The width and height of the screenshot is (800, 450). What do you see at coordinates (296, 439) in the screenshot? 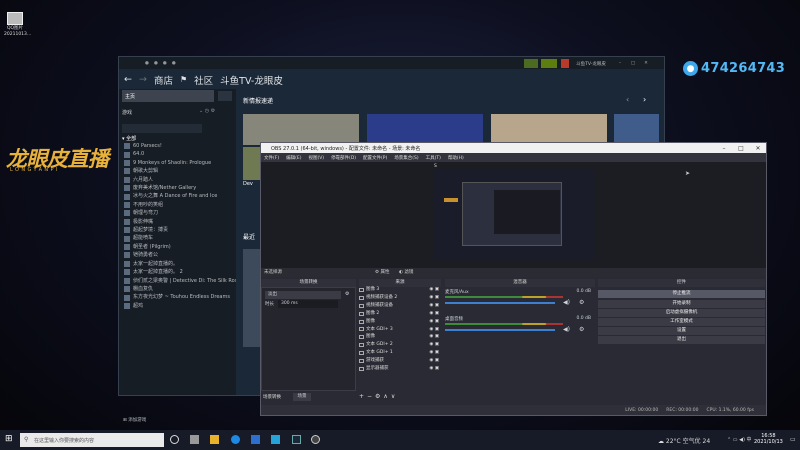
I see `steam-taskbar-icon` at bounding box center [296, 439].